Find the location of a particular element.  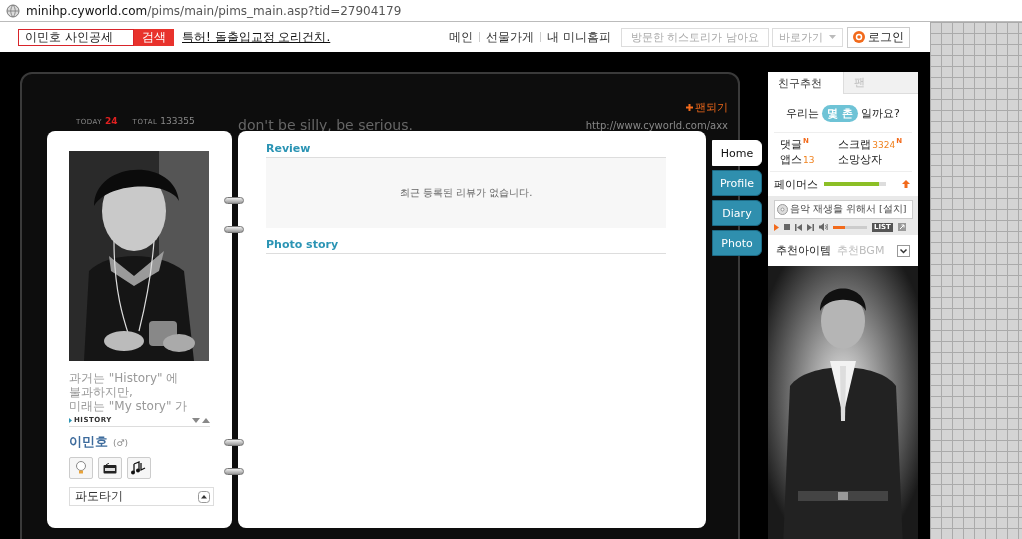

music-button is located at coordinates (139, 468).